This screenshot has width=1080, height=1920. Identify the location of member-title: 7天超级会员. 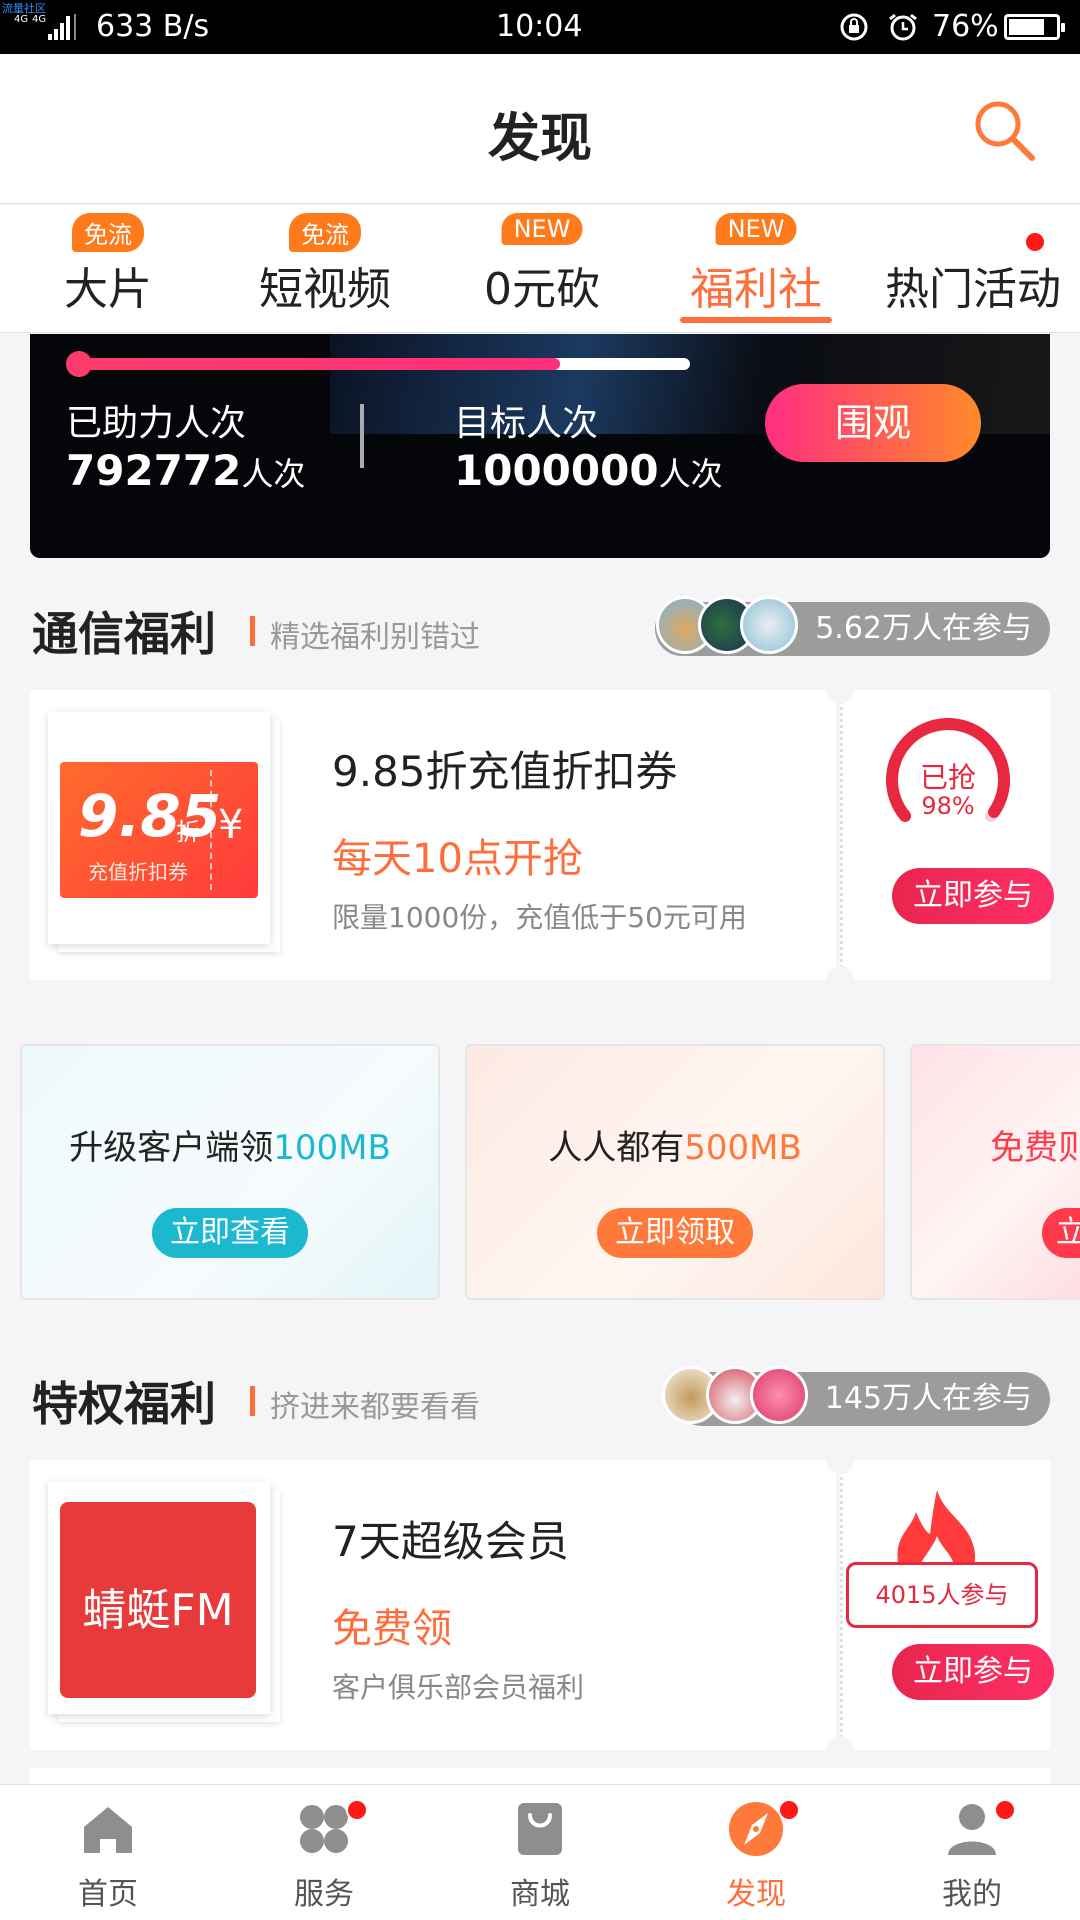
(450, 1541).